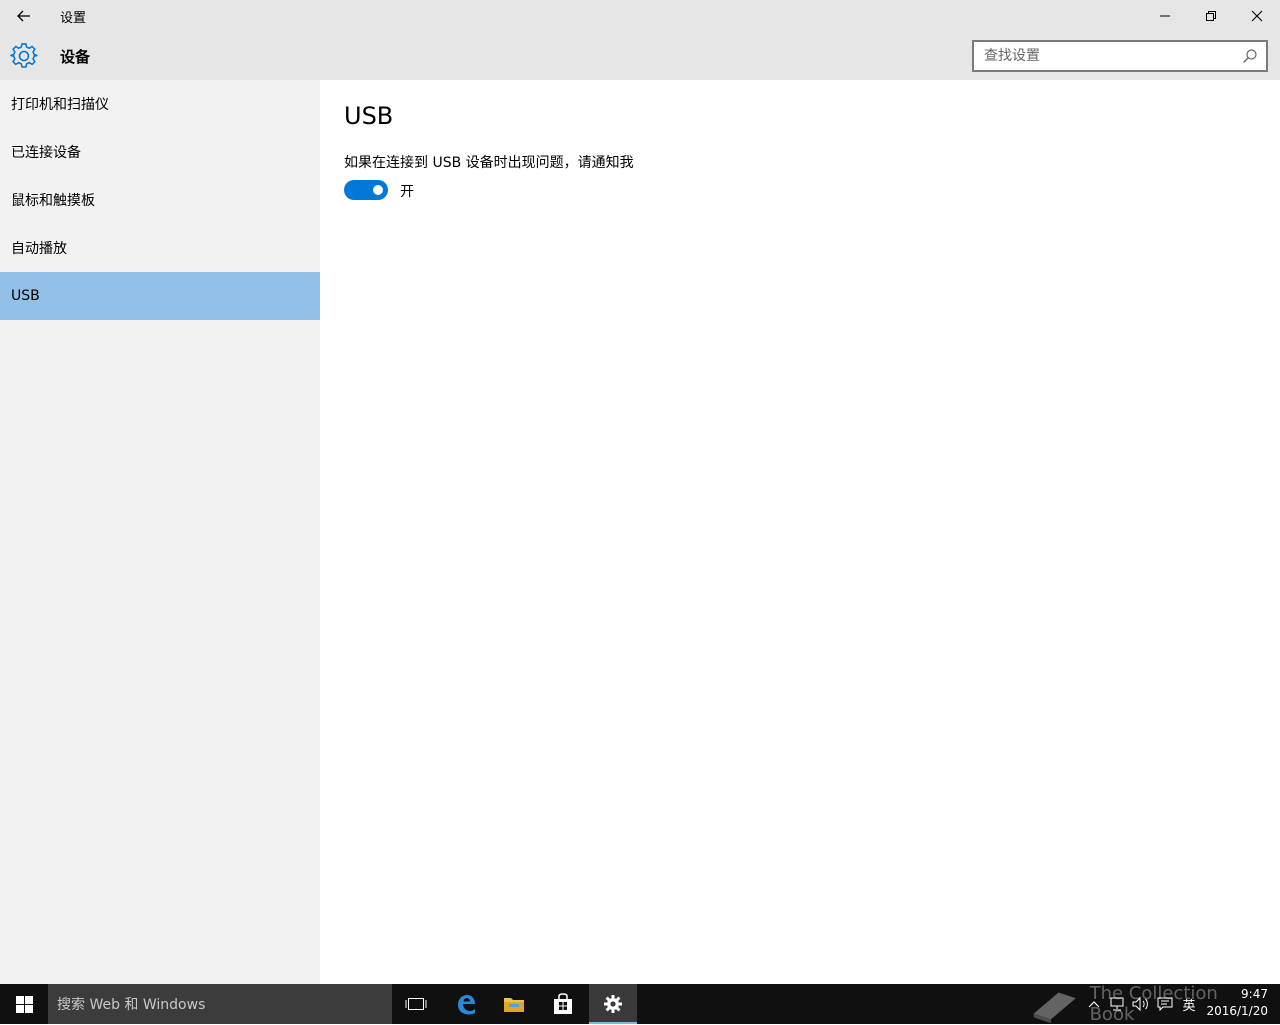 The width and height of the screenshot is (1280, 1025). What do you see at coordinates (160, 248) in the screenshot?
I see `sidebar-item-autoplay: 自动播放` at bounding box center [160, 248].